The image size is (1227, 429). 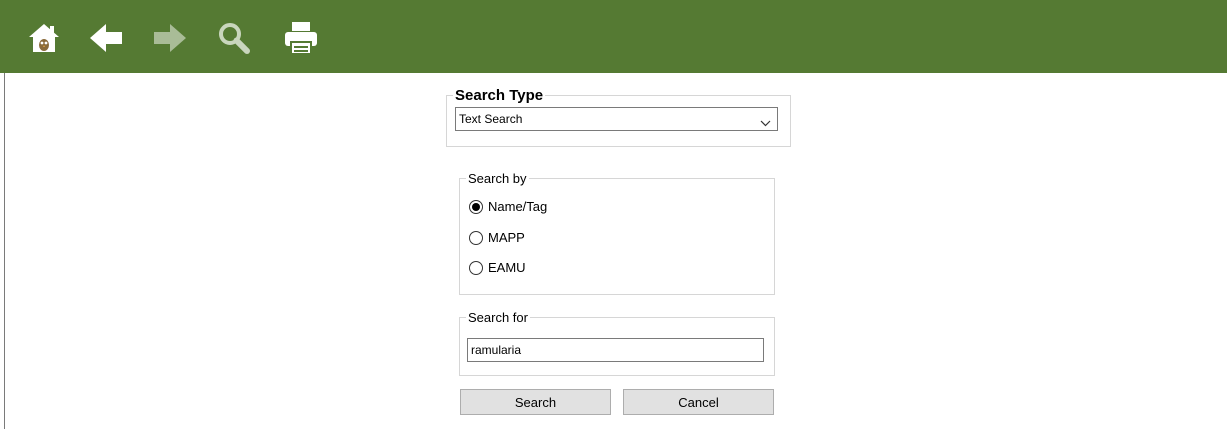 I want to click on radio-eamu: EAMU, so click(x=497, y=268).